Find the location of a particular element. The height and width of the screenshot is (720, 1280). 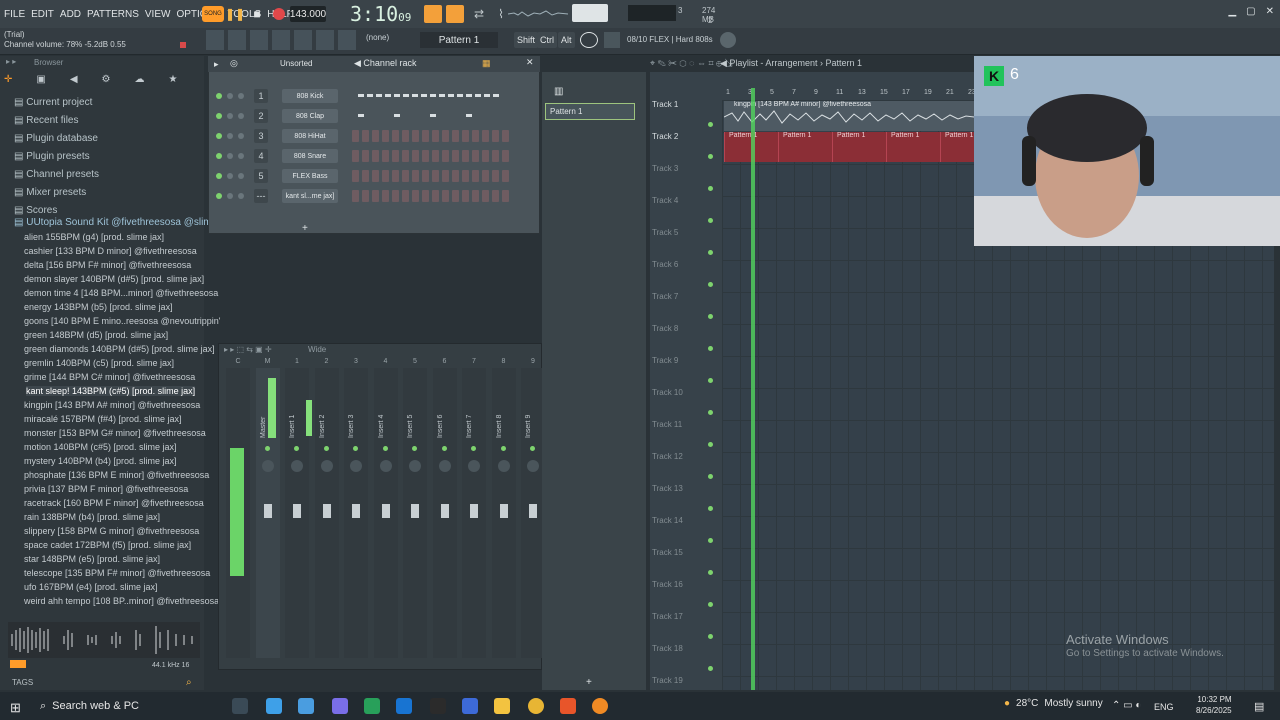

browser-file: delta [156 BPM F# minor] @fivethreesosa is located at coordinates (107, 265).